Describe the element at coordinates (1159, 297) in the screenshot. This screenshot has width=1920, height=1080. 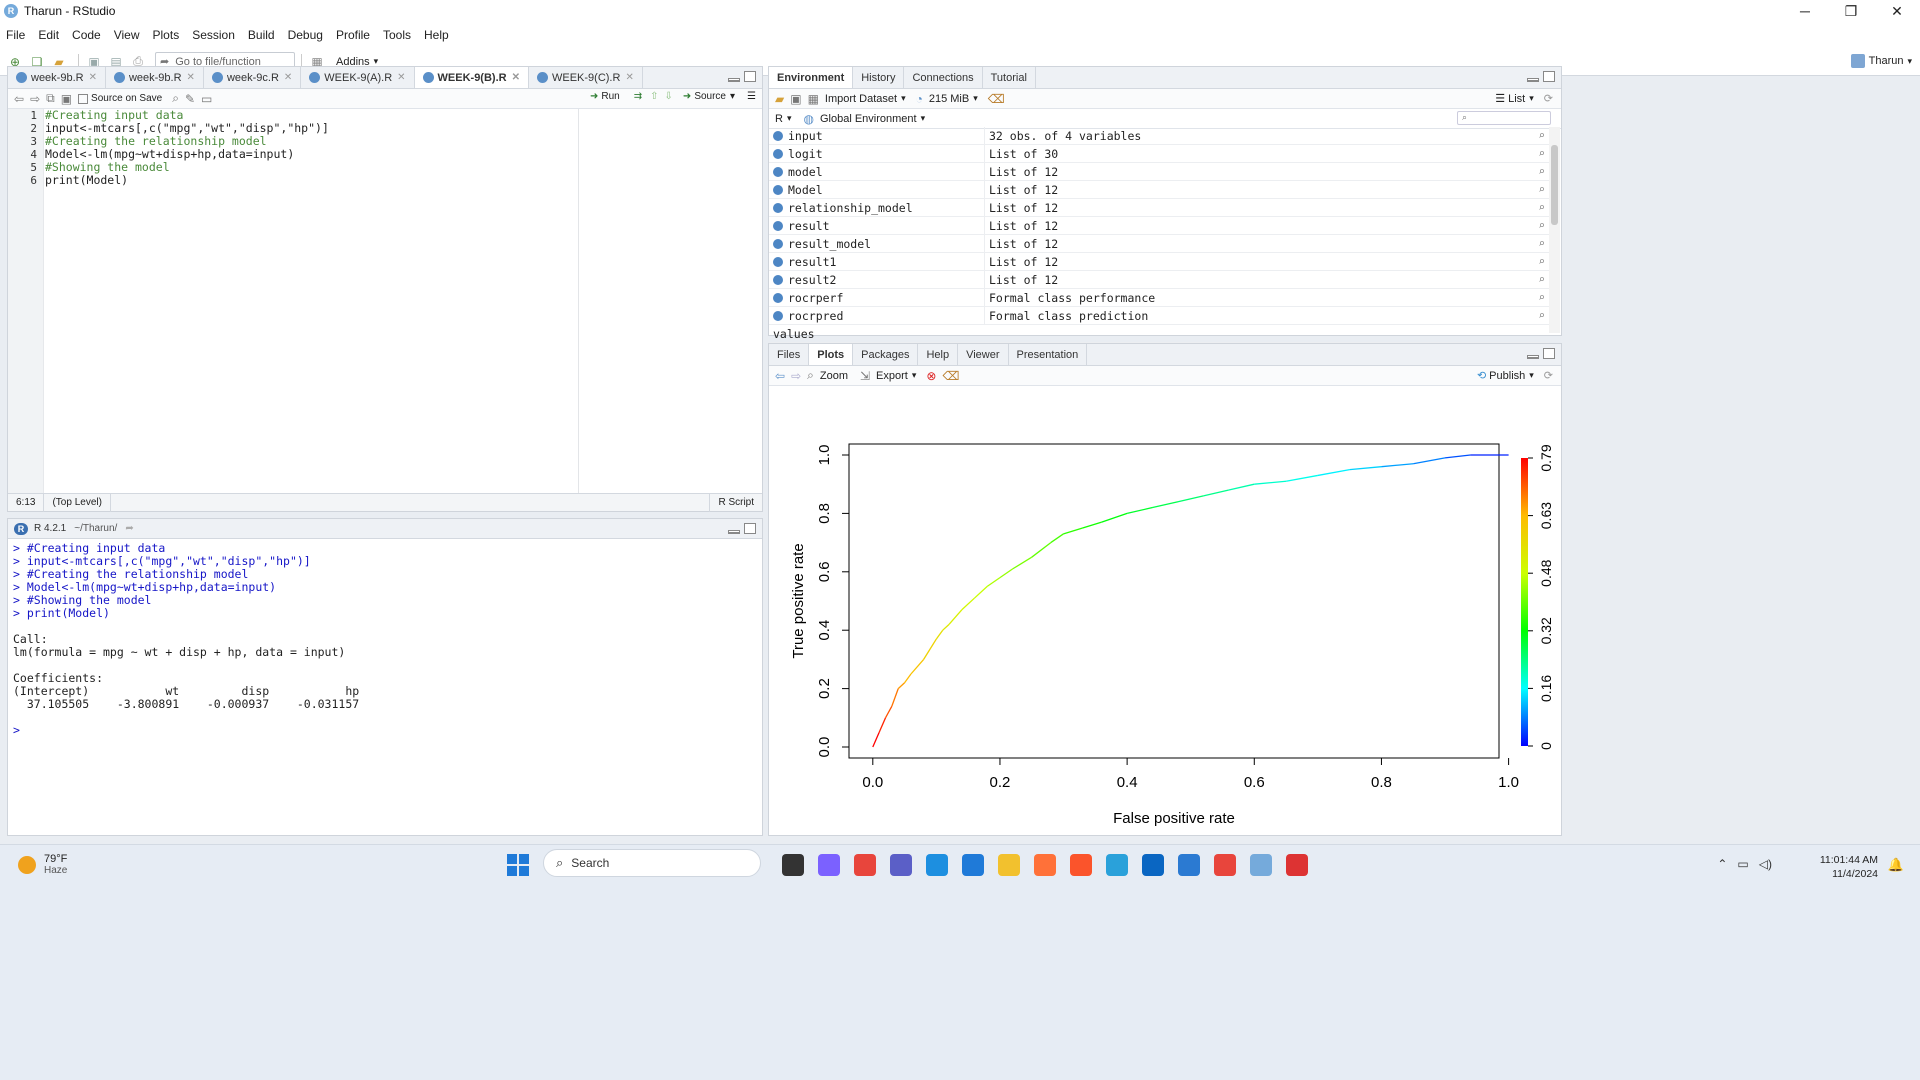
I see `env-row-rocrperf: rocrperf Formal class performance ⌕` at that location.